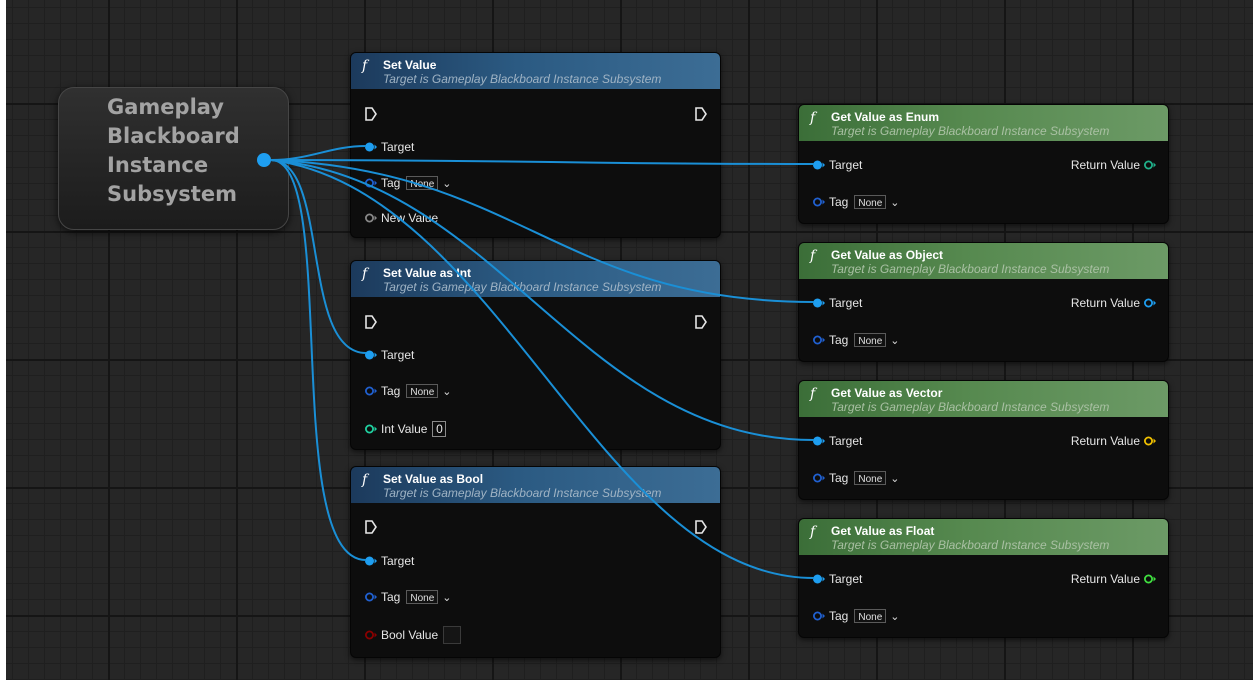 The image size is (1253, 680). I want to click on bool-pin-icon, so click(371, 635).